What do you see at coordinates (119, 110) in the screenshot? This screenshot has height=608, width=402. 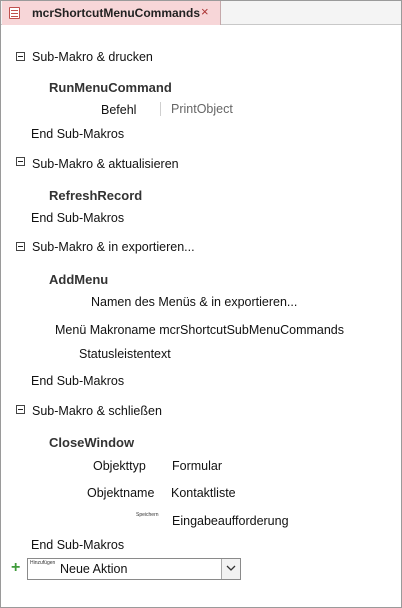 I see `argument-label: Befehl` at bounding box center [119, 110].